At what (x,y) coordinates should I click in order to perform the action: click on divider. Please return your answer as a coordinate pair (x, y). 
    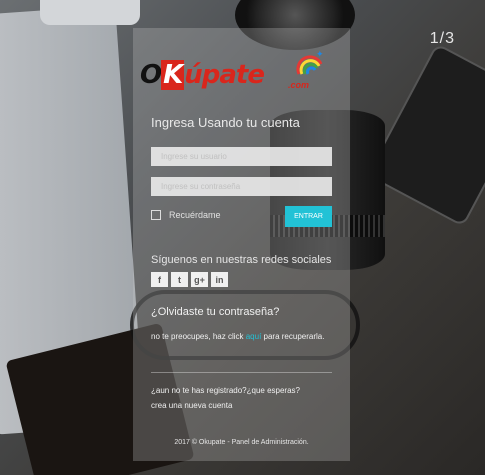
    Looking at the image, I should click on (241, 372).